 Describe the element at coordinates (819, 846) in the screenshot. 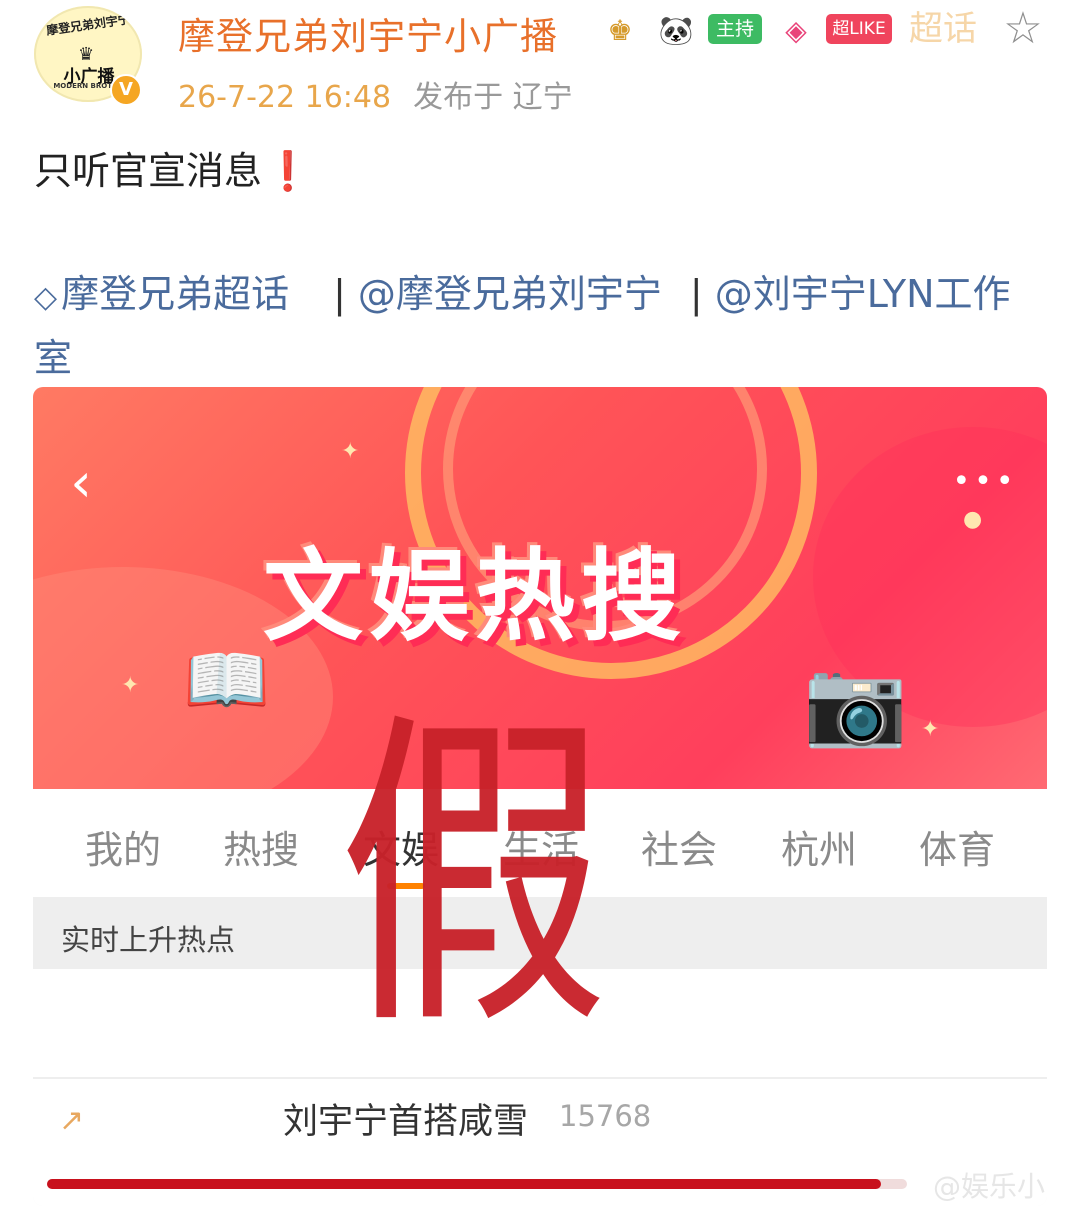

I see `tab-hangzhou: 杭州` at that location.